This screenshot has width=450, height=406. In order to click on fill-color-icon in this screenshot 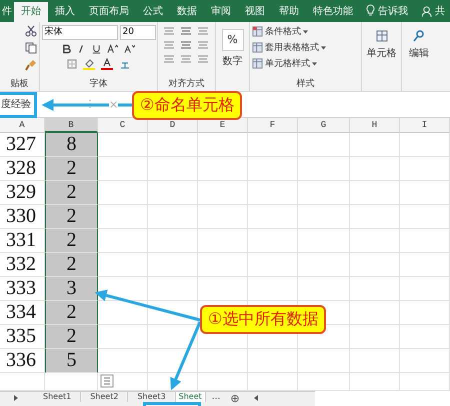, I will do `click(88, 64)`.